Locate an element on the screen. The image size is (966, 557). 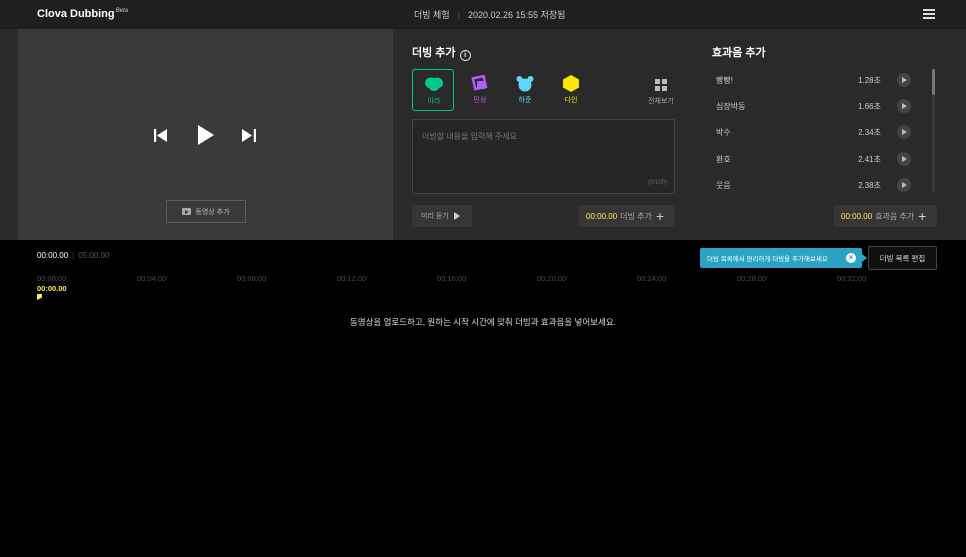
view-all-label: 전체보기 is located at coordinates (661, 101).